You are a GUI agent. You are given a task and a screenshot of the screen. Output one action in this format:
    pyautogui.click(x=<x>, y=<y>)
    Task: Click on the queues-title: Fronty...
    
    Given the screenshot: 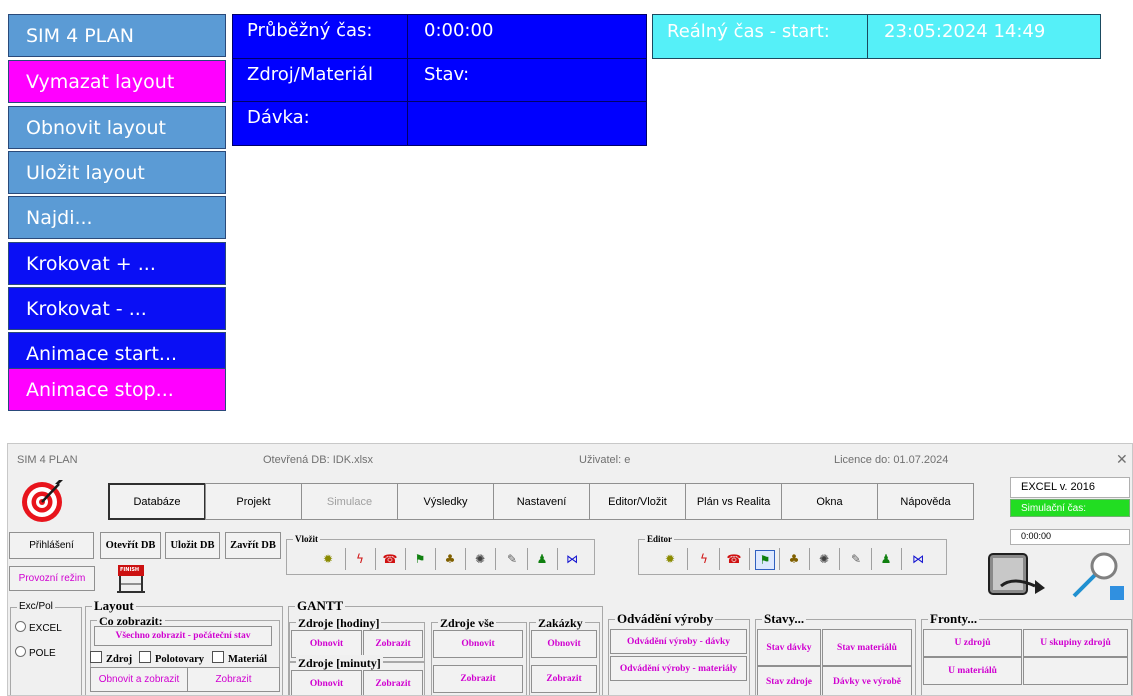 What is the action you would take?
    pyautogui.click(x=954, y=619)
    